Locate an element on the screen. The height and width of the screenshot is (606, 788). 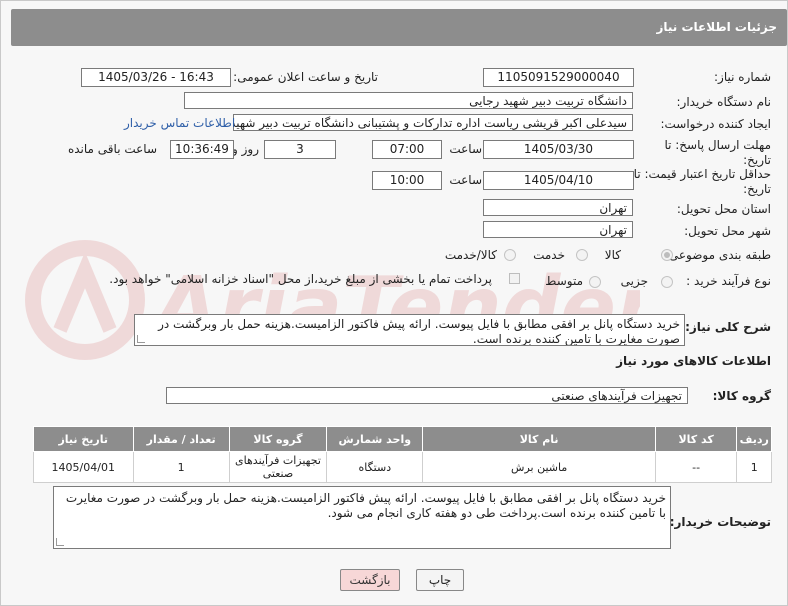
purchase-option-medium: متوسط is located at coordinates (564, 281).